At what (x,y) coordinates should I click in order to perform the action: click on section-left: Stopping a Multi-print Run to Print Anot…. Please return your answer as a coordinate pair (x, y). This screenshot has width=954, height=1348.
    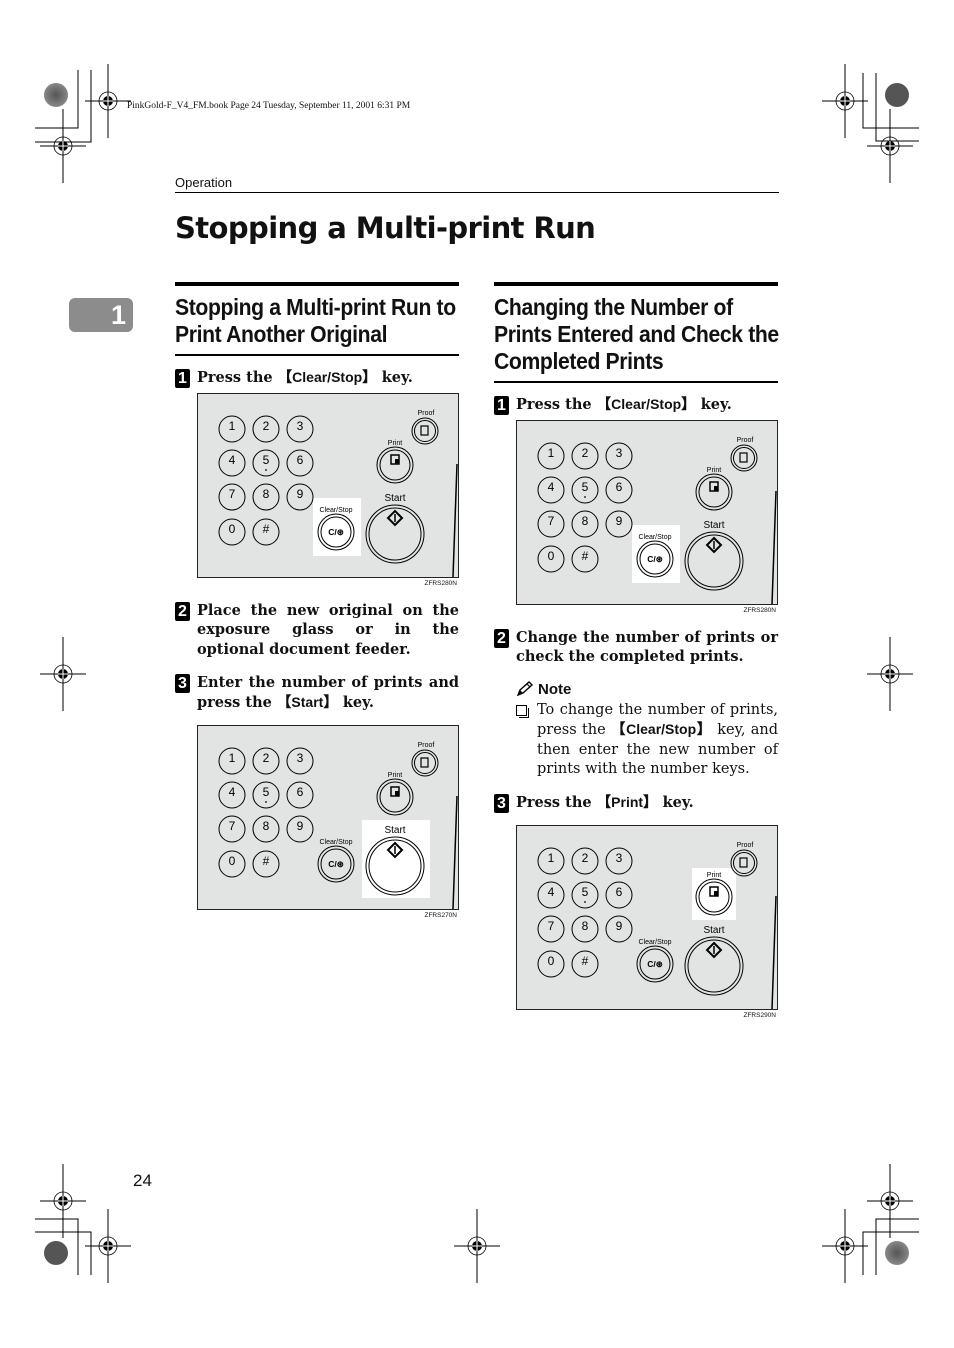
    Looking at the image, I should click on (317, 600).